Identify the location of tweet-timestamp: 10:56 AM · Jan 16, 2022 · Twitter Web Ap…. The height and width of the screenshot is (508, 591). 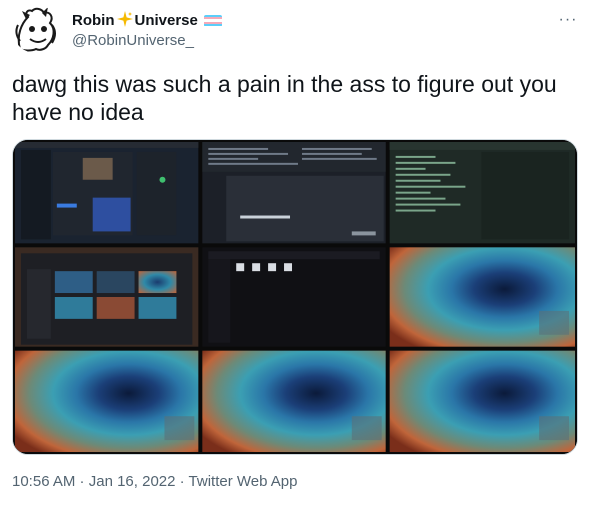
(155, 481).